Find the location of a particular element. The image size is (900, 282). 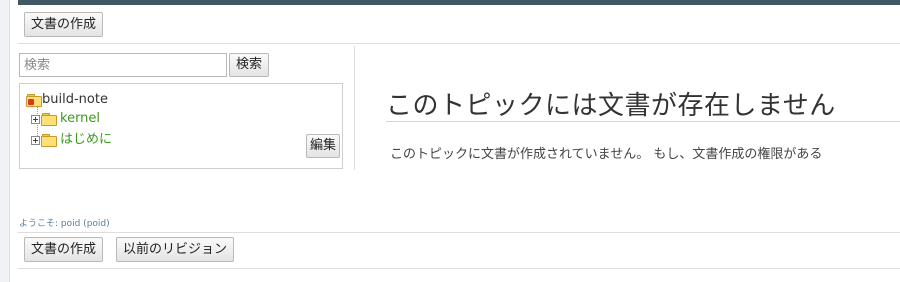

tree-root-label: build-note is located at coordinates (75, 99).